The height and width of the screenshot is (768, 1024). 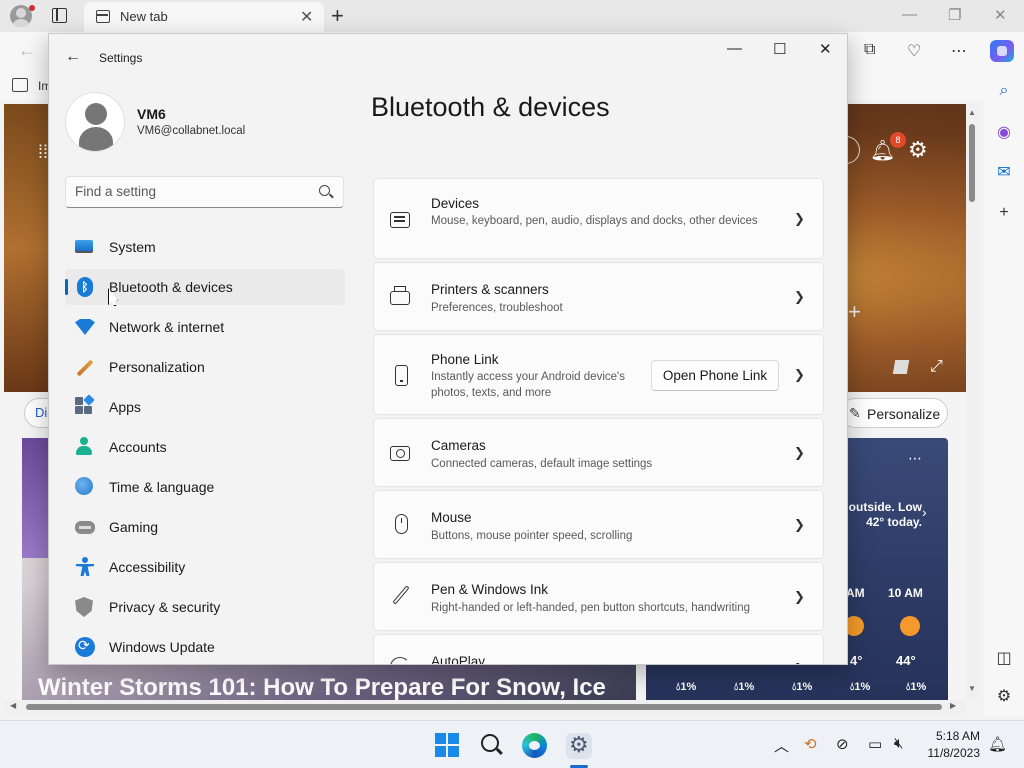 I want to click on scroll-down-icon: ▼, so click(x=972, y=688).